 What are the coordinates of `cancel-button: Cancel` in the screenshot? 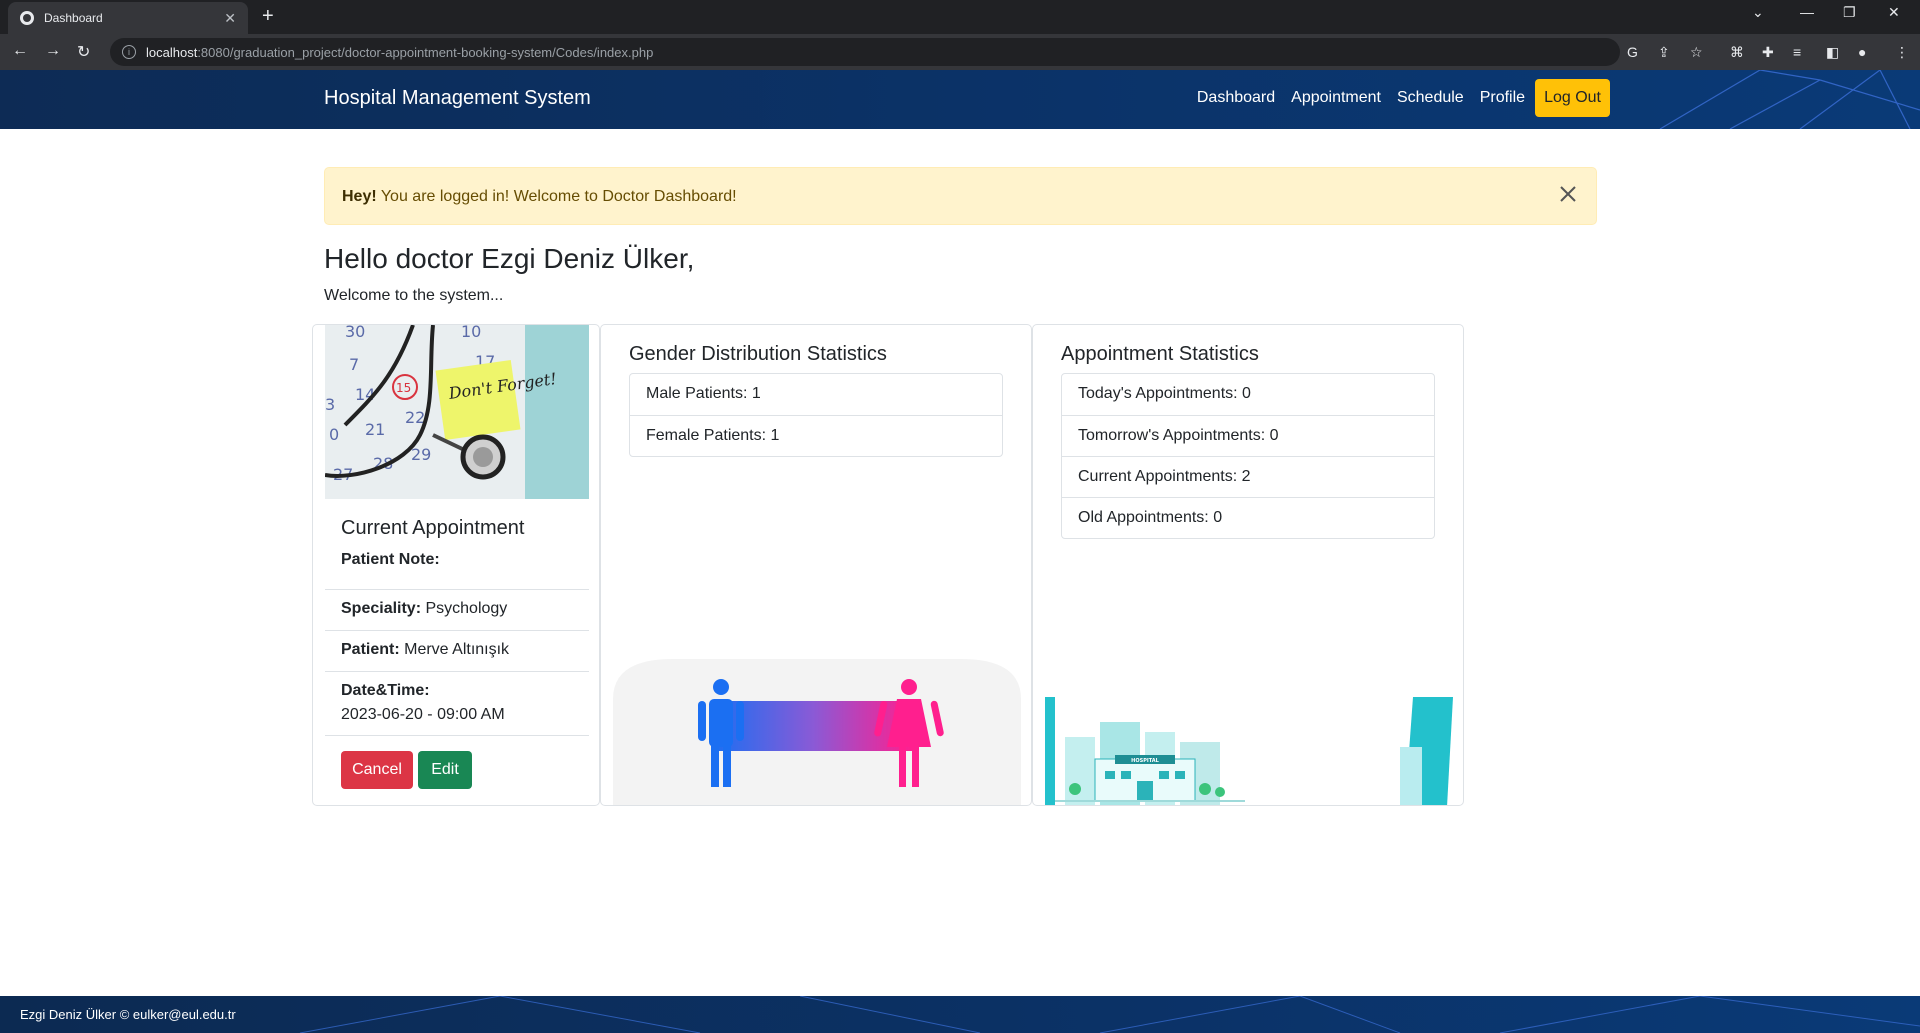 It's located at (377, 770).